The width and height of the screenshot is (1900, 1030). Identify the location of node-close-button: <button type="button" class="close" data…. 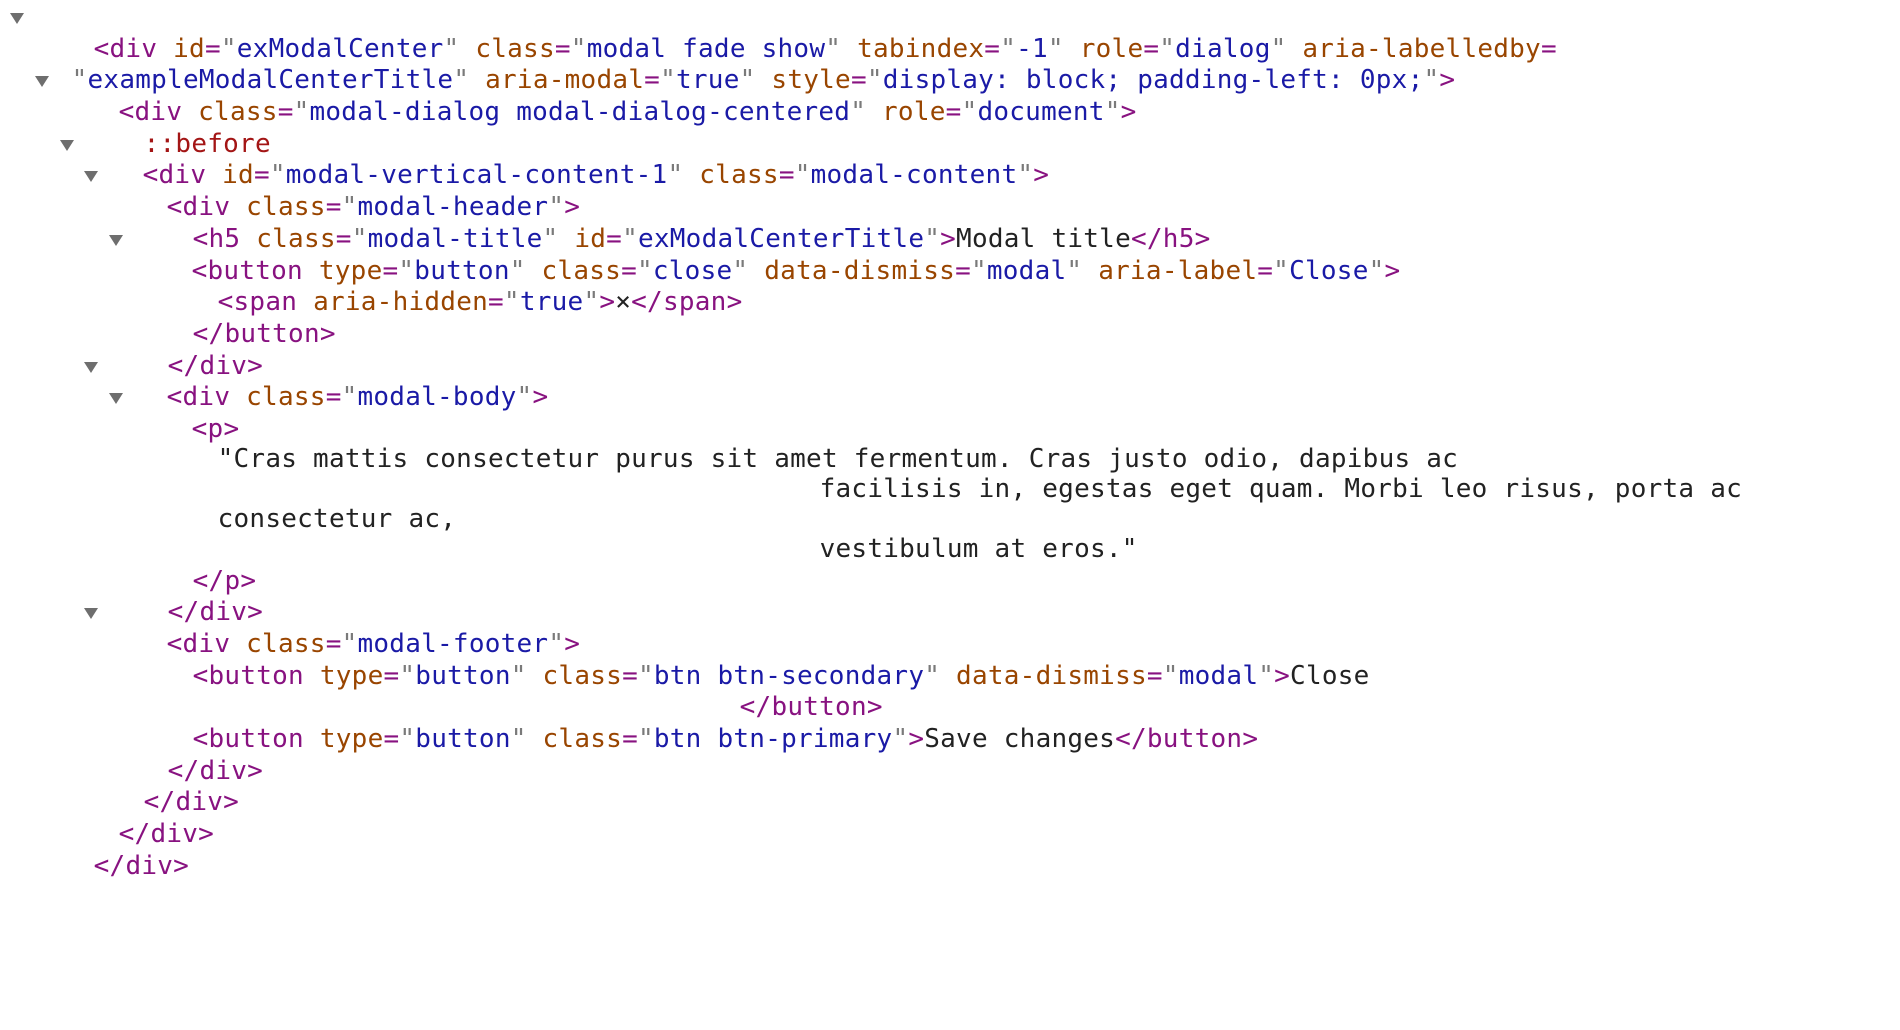
(950, 255).